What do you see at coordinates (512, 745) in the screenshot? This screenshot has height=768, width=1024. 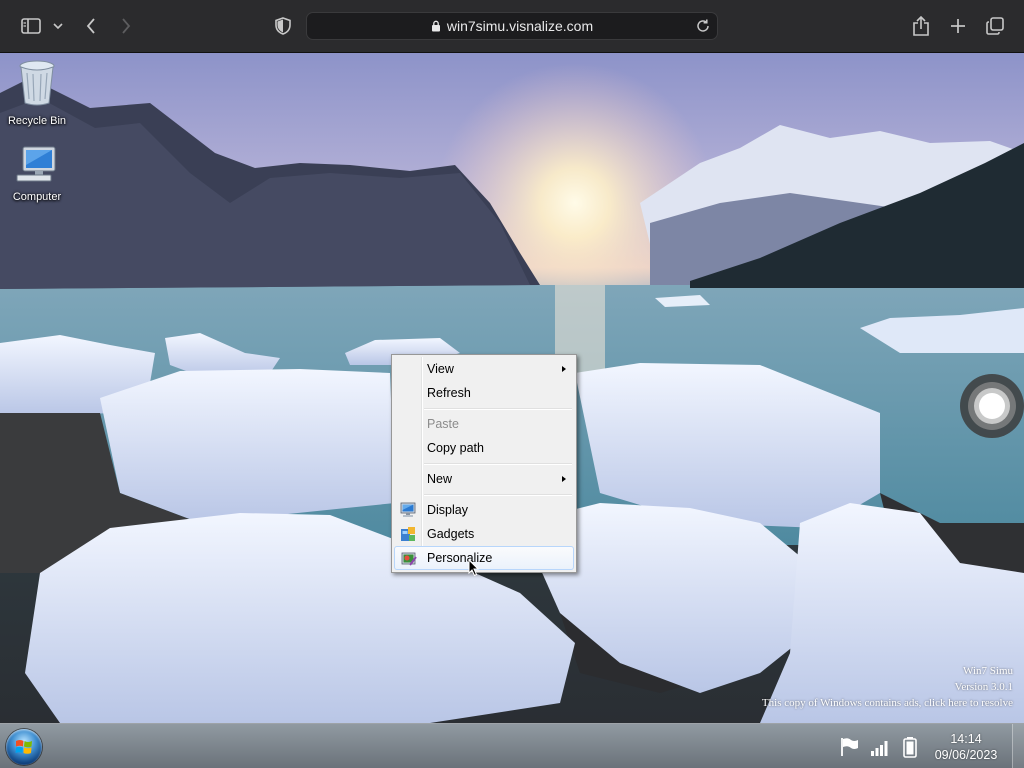 I see `taskbar: 14:14 09/06/2023` at bounding box center [512, 745].